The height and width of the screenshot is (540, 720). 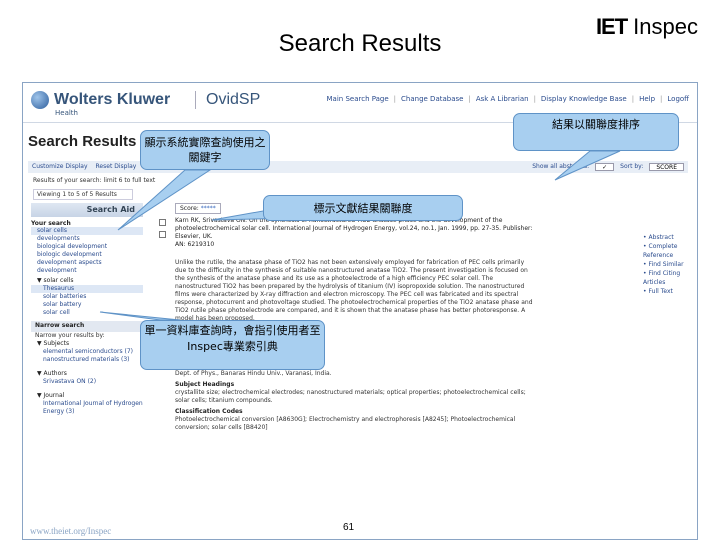 What do you see at coordinates (363, 208) in the screenshot?
I see `callout-score: 標示文獻結果關聯度` at bounding box center [363, 208].